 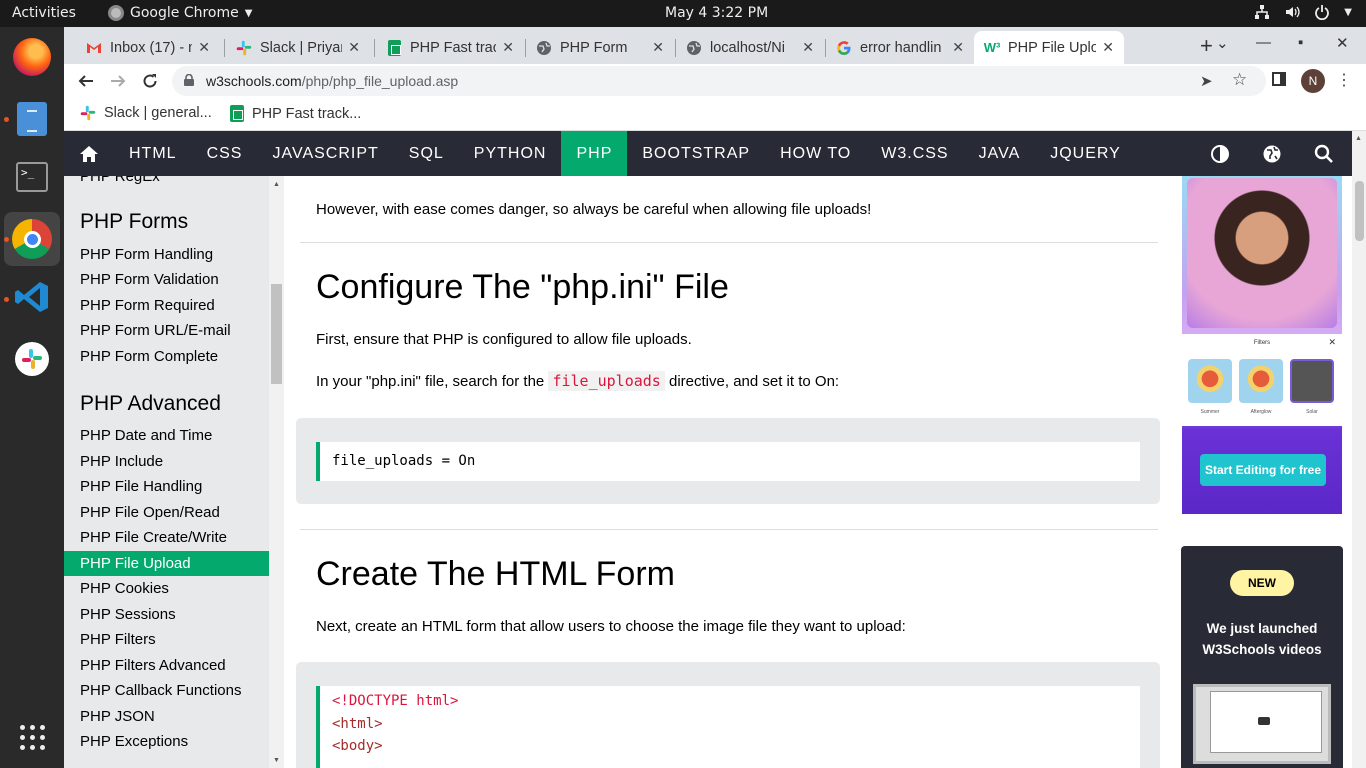 What do you see at coordinates (166, 254) in the screenshot?
I see `sidebar-item-form-handling: PHP Form Handling` at bounding box center [166, 254].